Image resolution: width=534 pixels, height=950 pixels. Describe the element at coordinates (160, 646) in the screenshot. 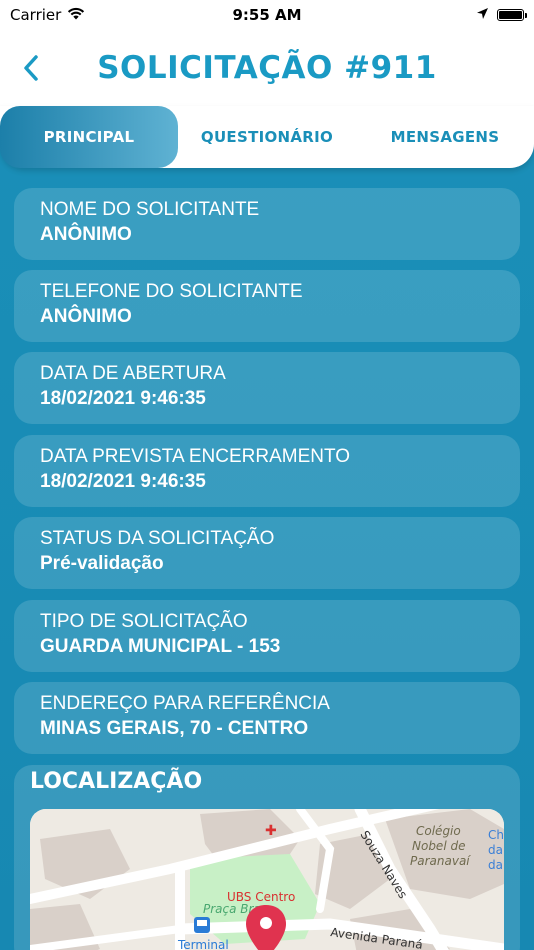

I see `field-value: GUARDA MUNICIPAL - 153` at that location.